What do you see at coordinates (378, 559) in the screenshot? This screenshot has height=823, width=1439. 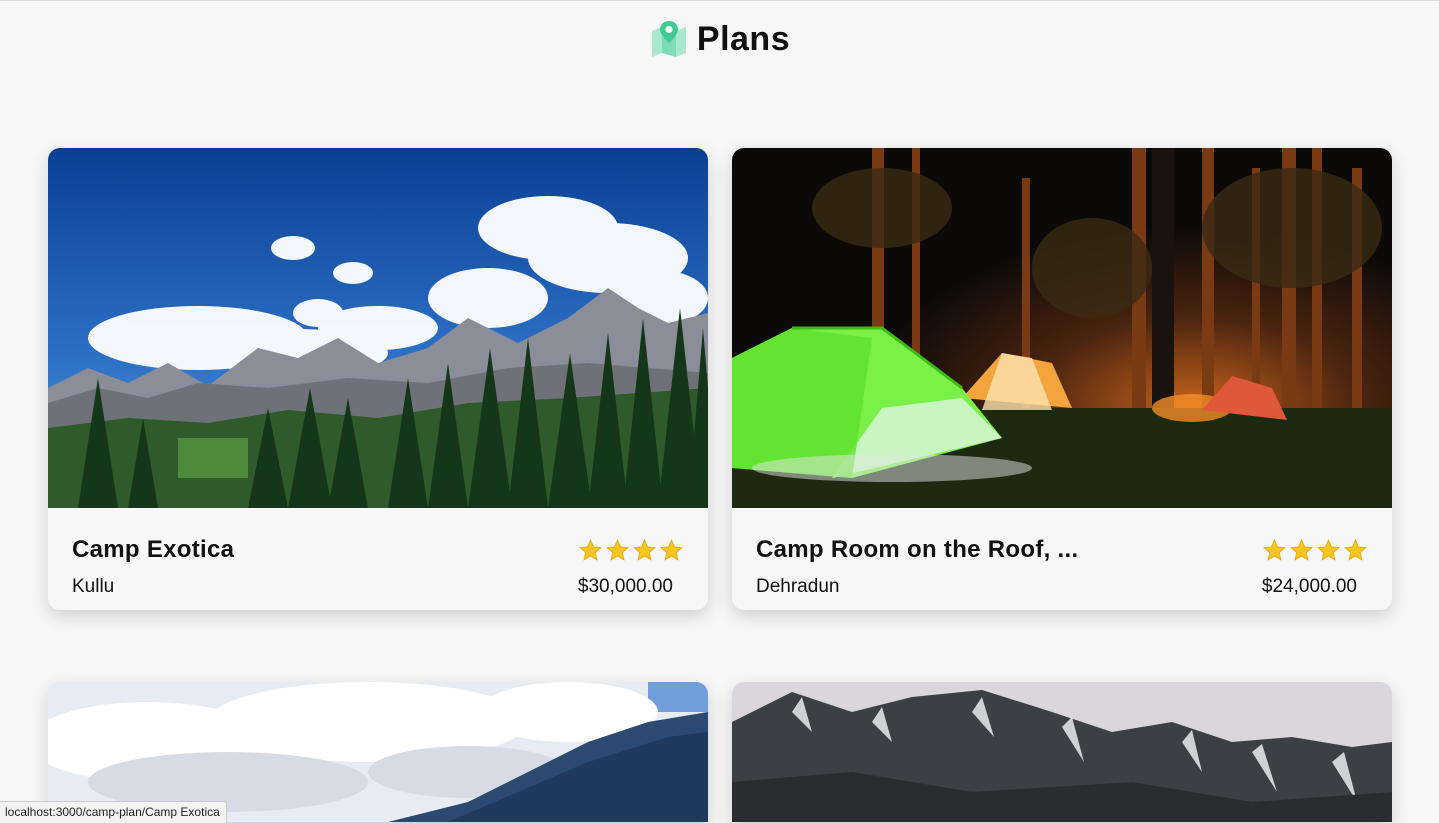 I see `plan-card-info: Camp Exotica Kullu $30,000.00` at bounding box center [378, 559].